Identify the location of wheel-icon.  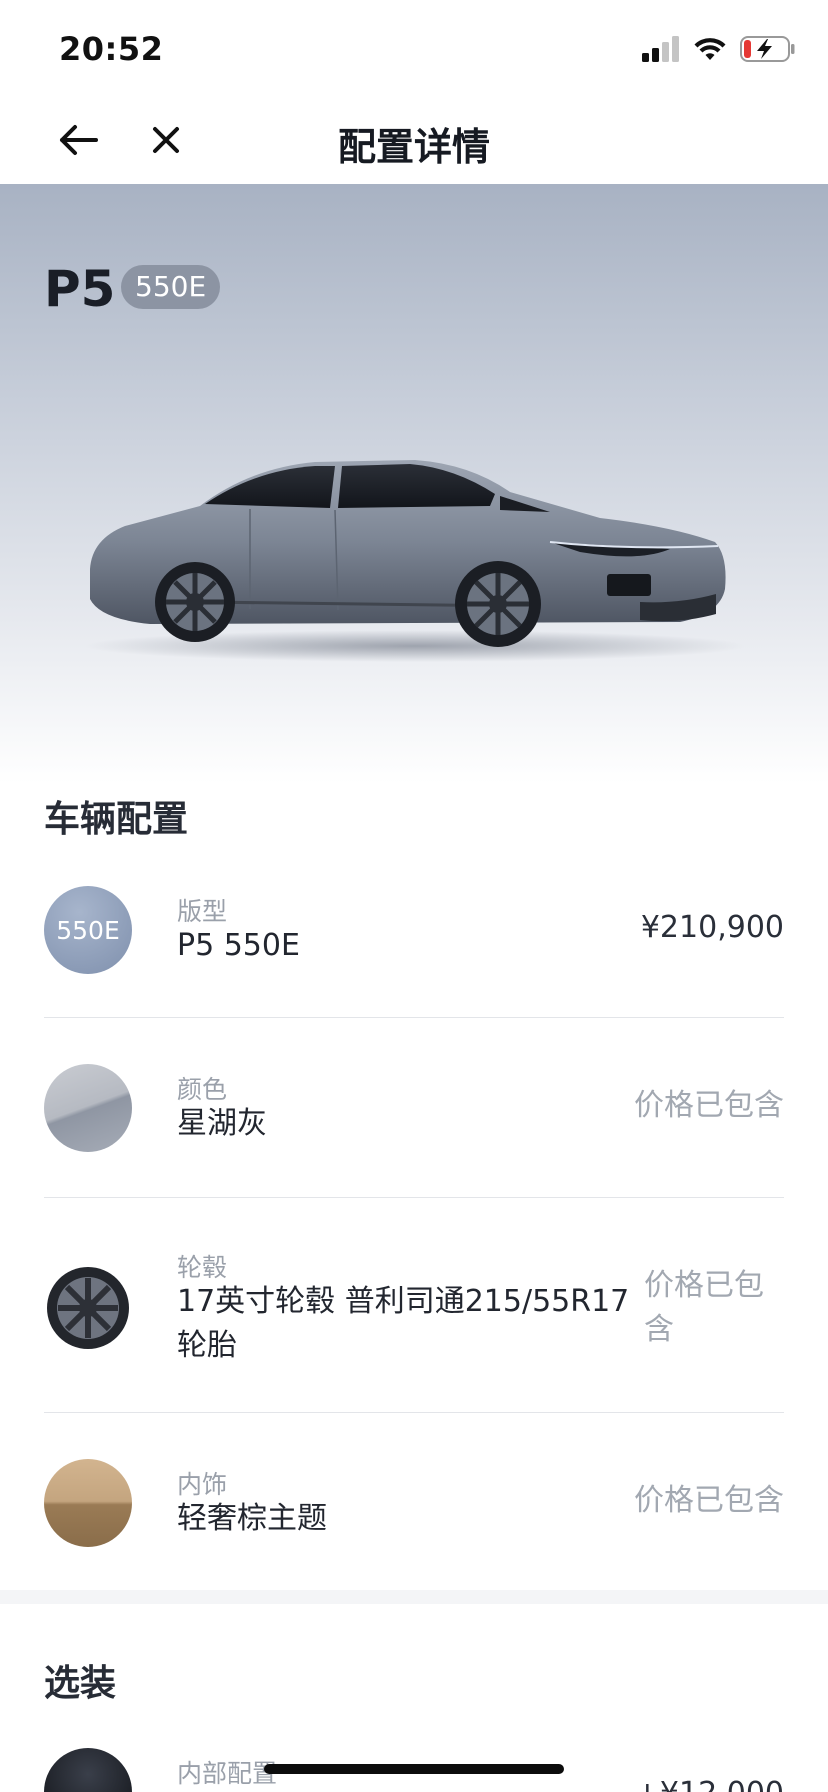
(88, 1308).